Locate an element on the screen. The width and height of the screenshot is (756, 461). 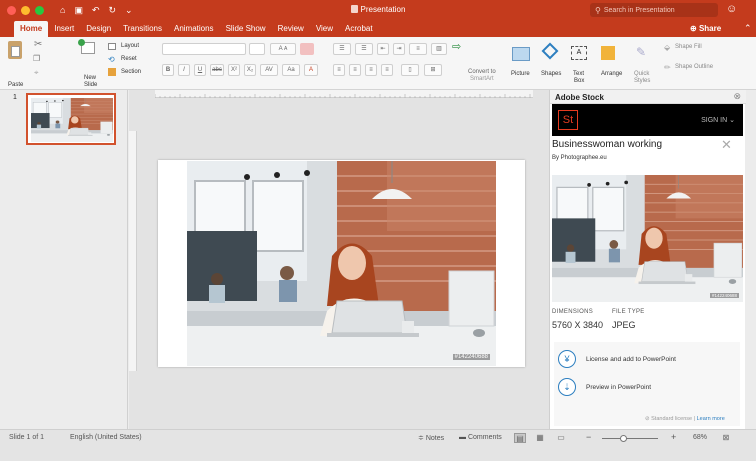
quick-styles-label-1: Quick is located at coordinates (641, 74).